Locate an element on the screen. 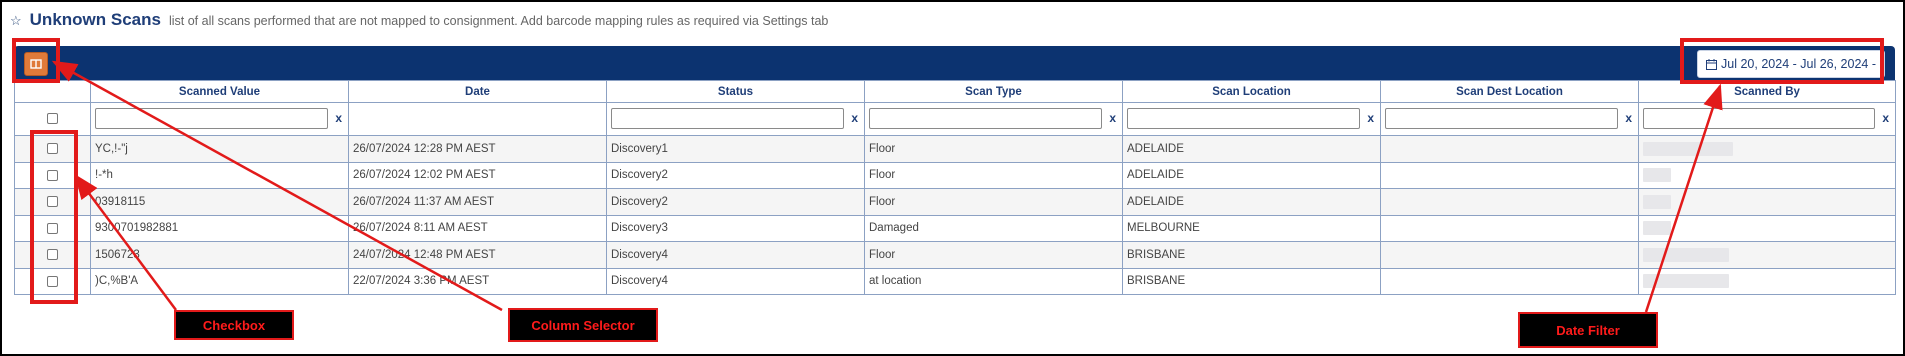 Image resolution: width=1905 pixels, height=356 pixels. page-title: Unknown Scans is located at coordinates (95, 19).